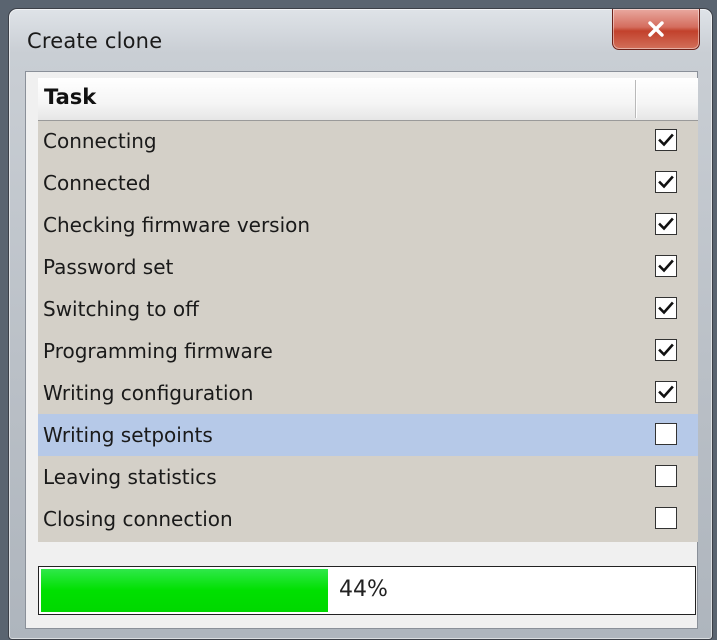 This screenshot has width=717, height=640. What do you see at coordinates (128, 435) in the screenshot?
I see `task-label: Writing setpoints` at bounding box center [128, 435].